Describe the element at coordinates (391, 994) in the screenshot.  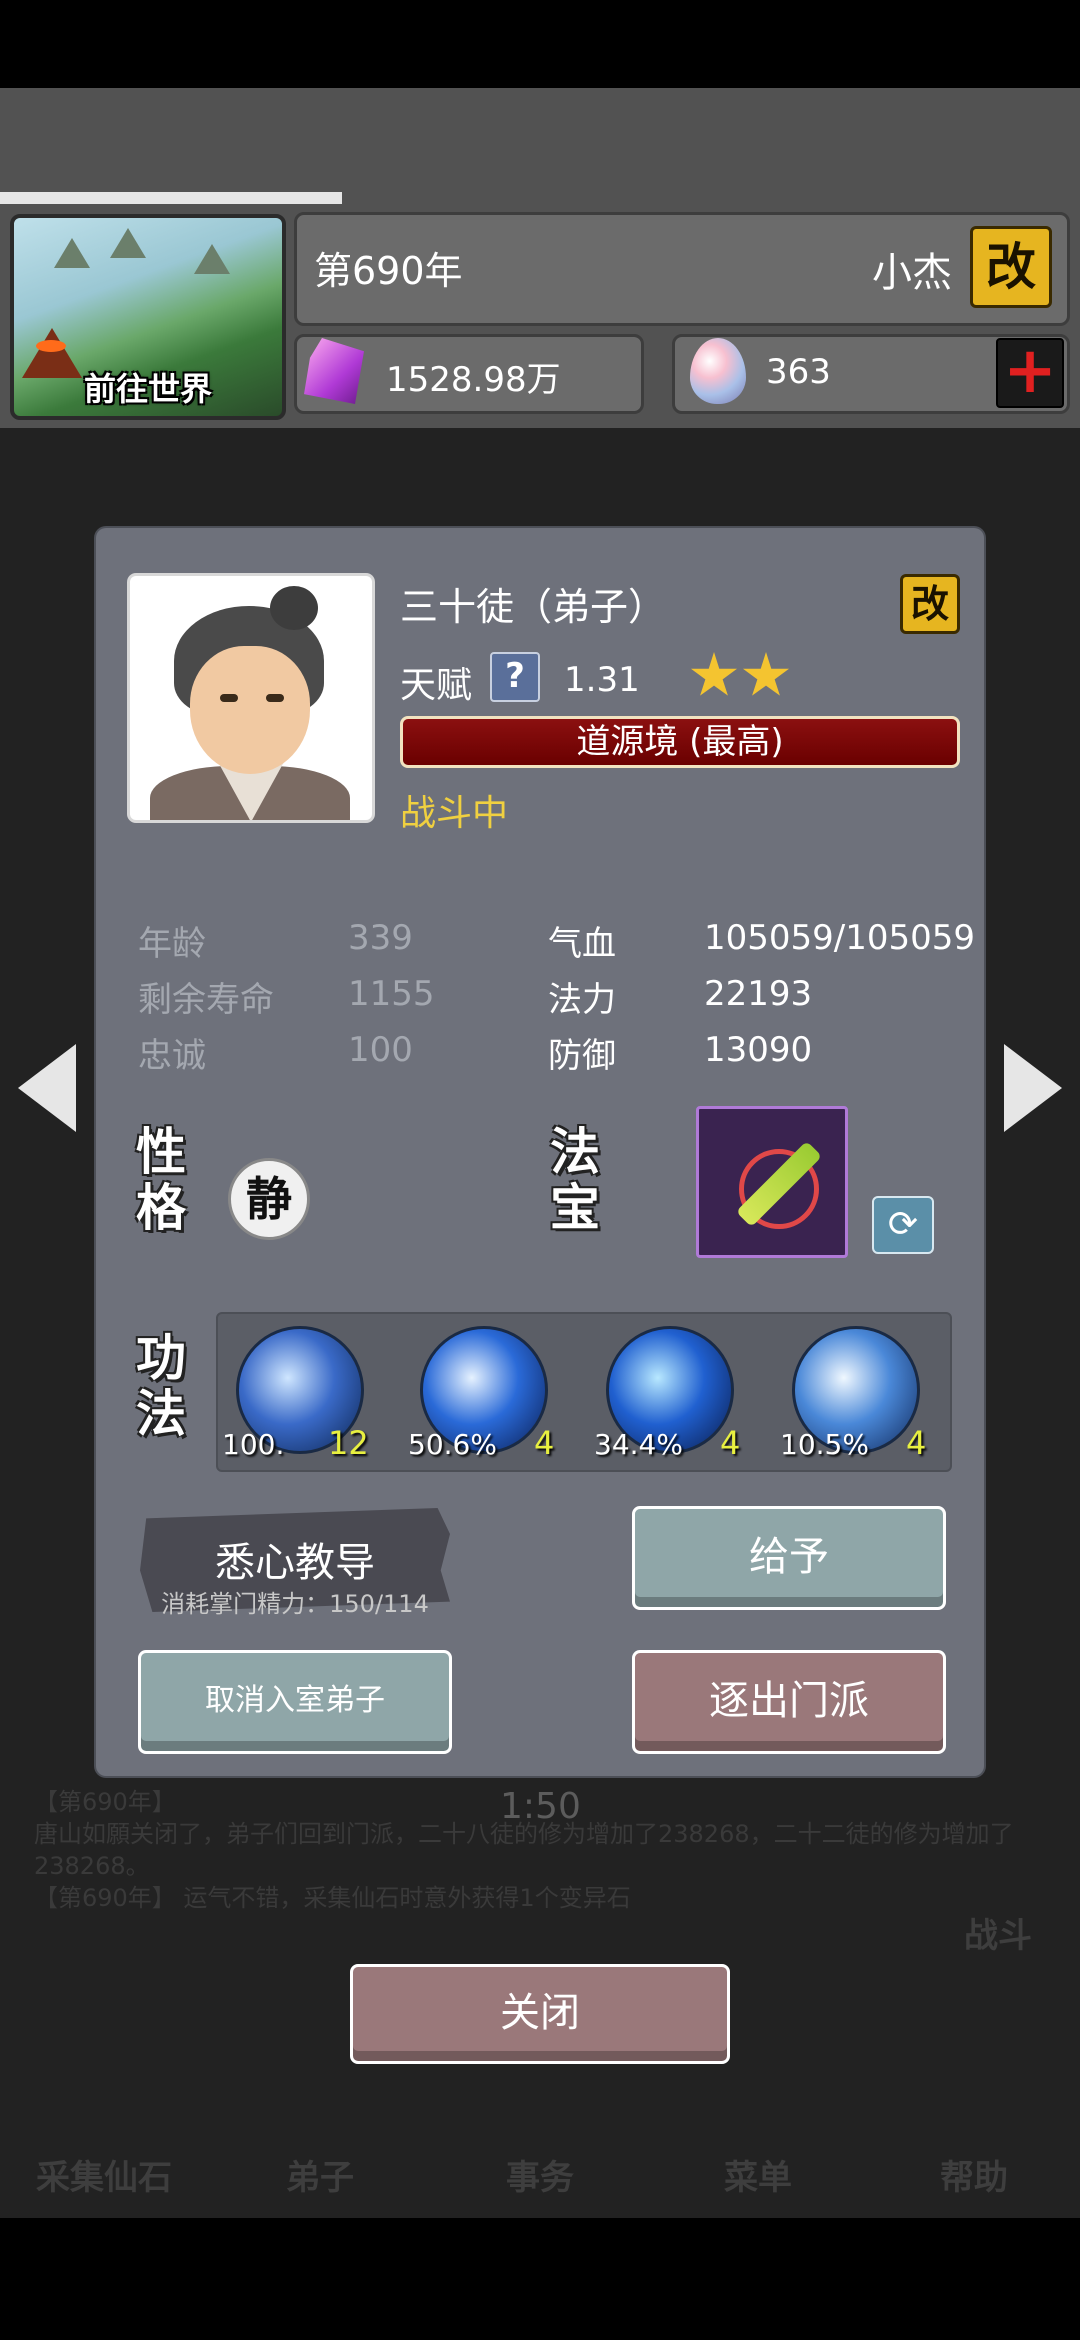
I see `lifespan-value: 1155` at that location.